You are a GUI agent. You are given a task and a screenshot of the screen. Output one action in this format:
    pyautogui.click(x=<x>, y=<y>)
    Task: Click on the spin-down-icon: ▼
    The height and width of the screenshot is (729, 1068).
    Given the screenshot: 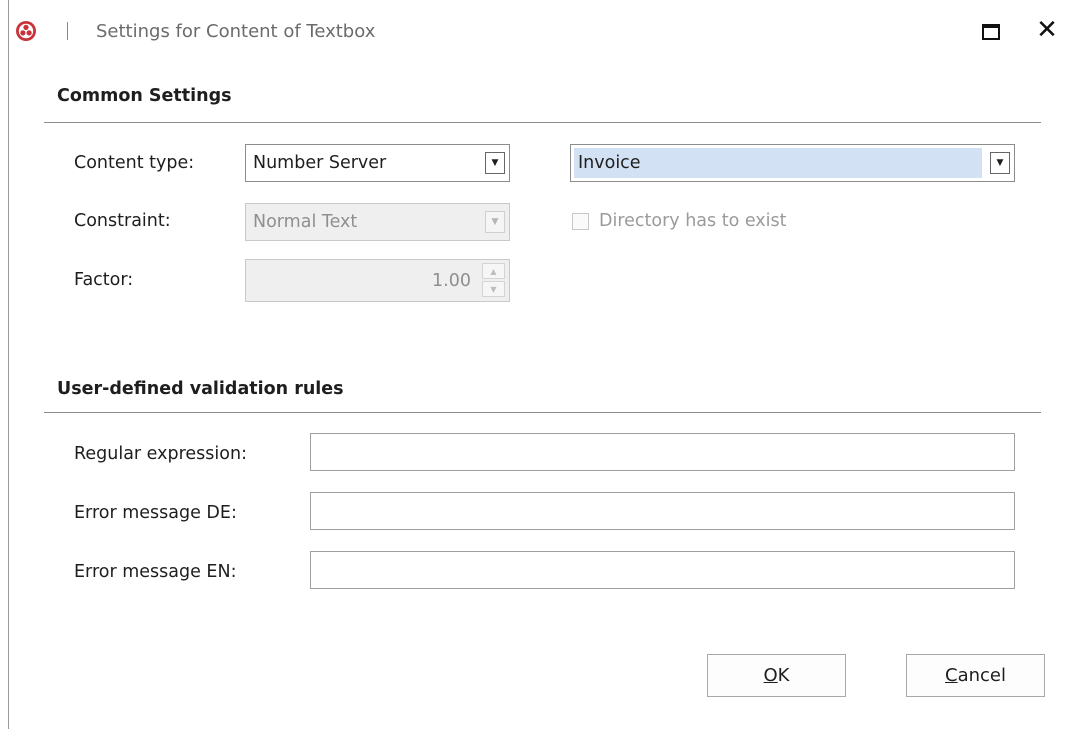 What is the action you would take?
    pyautogui.click(x=493, y=289)
    